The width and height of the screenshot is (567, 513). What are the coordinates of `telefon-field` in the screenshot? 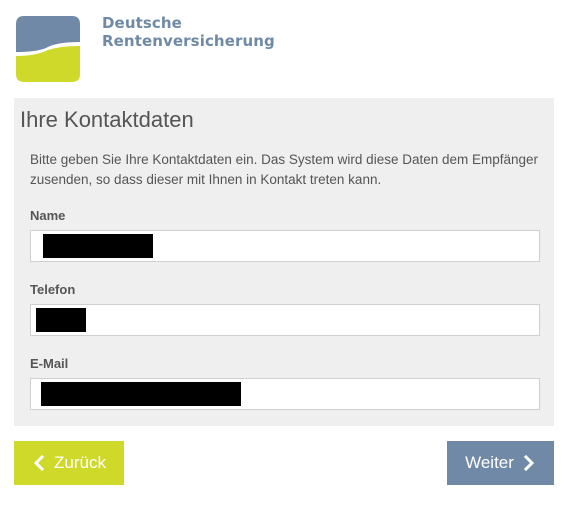 It's located at (285, 320).